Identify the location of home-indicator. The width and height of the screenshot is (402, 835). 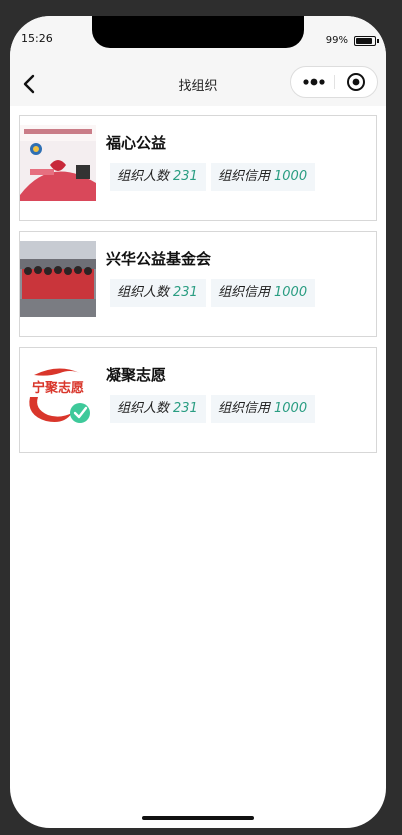
(198, 818).